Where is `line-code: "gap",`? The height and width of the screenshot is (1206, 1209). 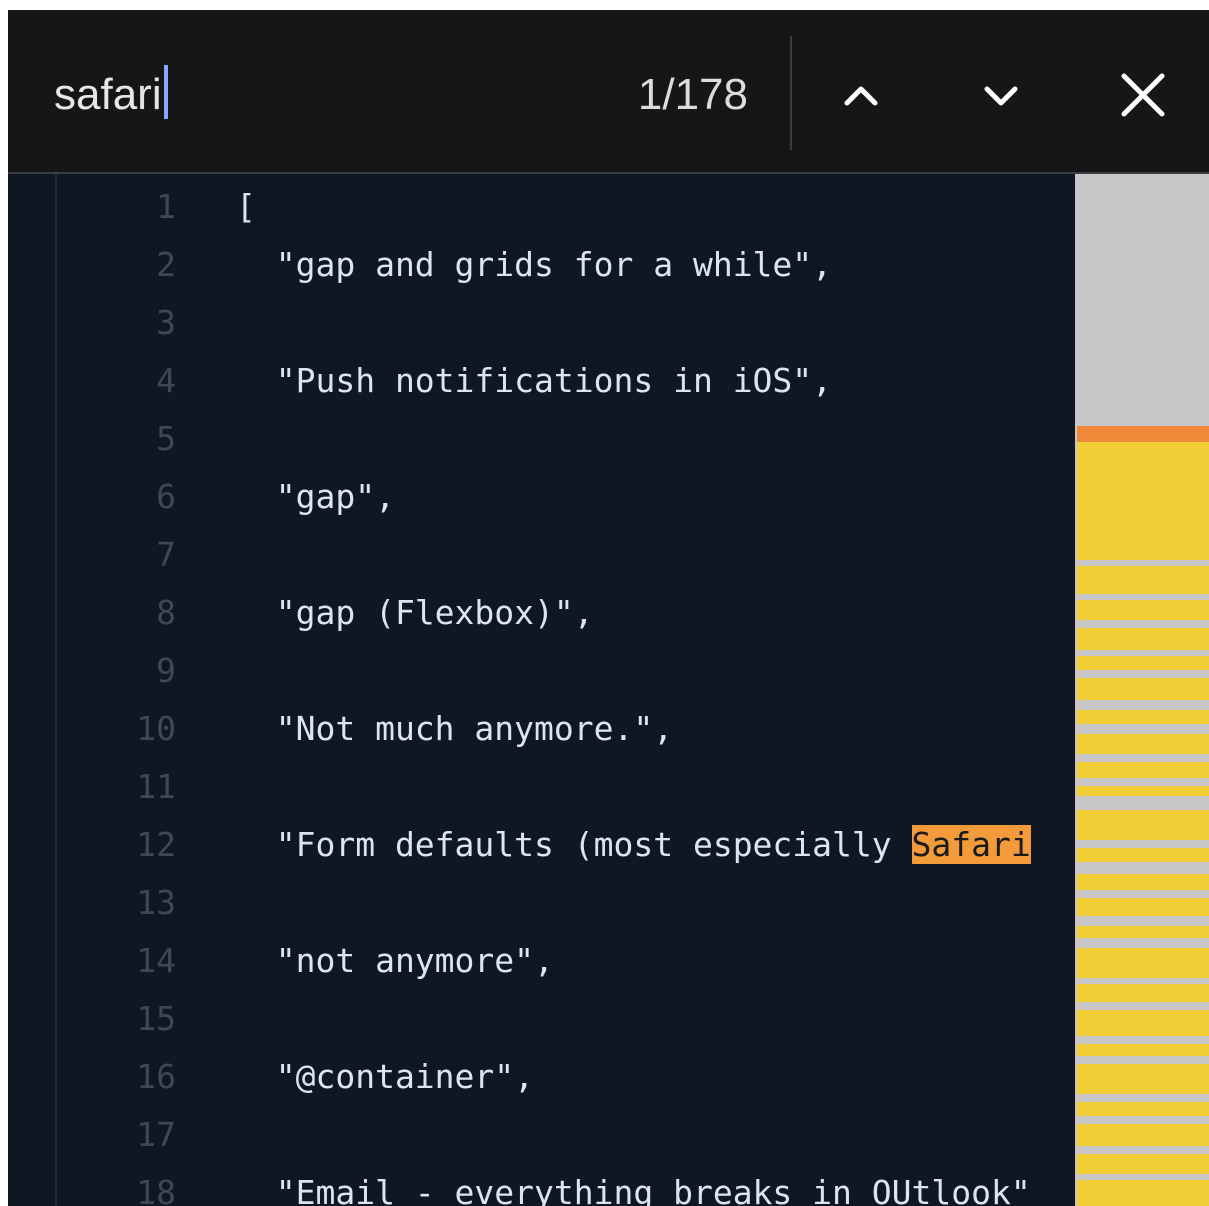 line-code: "gap", is located at coordinates (315, 497).